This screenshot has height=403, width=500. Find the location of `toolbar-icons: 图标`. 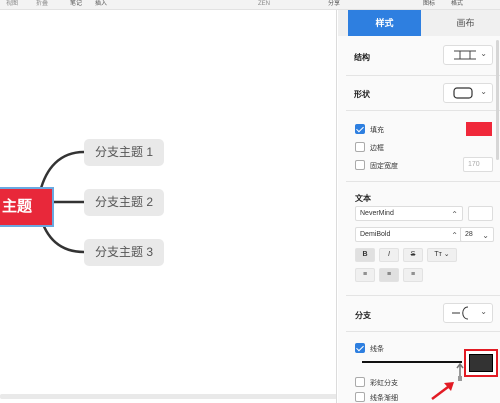

toolbar-icons: 图标 is located at coordinates (429, 4).